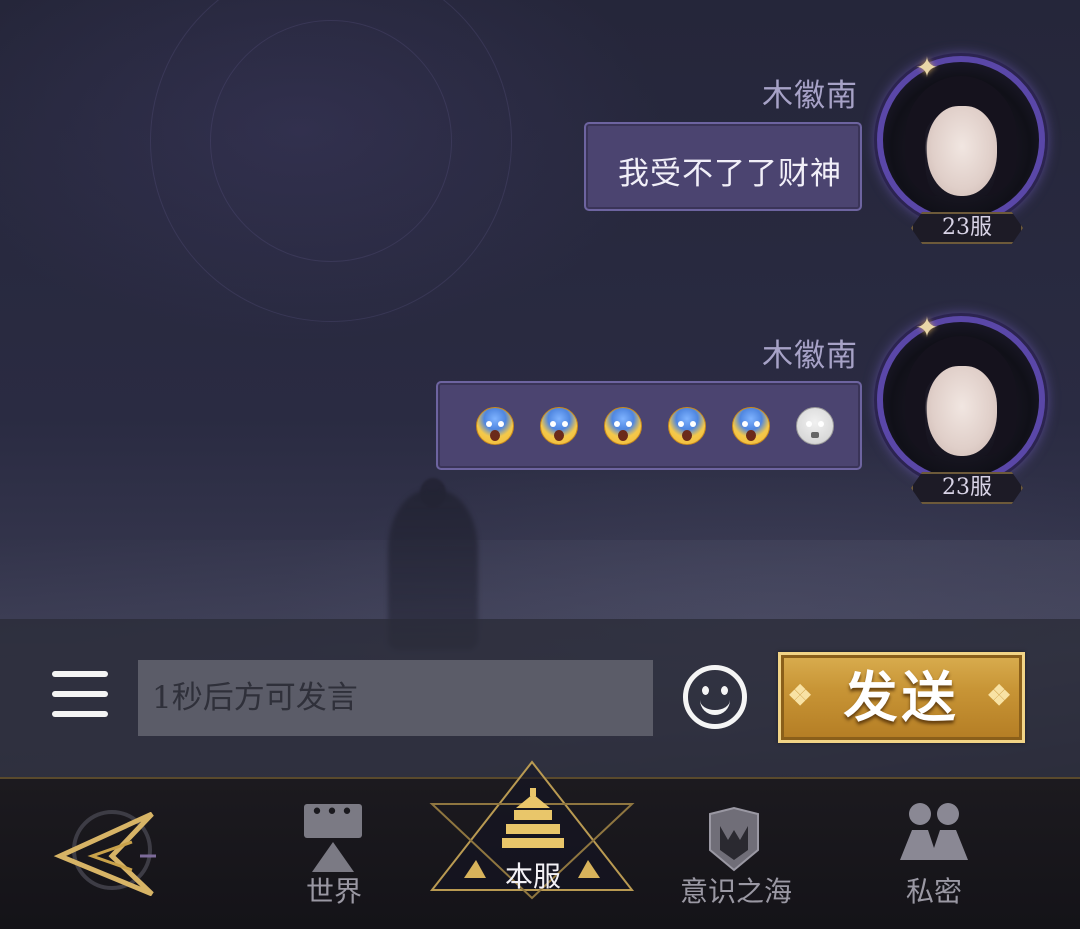  What do you see at coordinates (1001, 695) in the screenshot?
I see `flourish-right-icon: ❖` at bounding box center [1001, 695].